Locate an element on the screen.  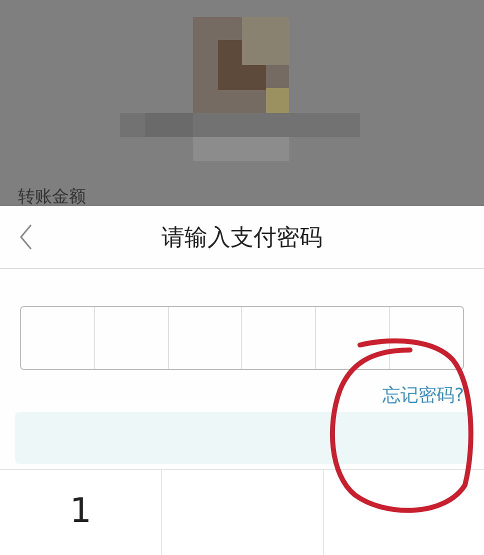
password-field is located at coordinates (242, 338).